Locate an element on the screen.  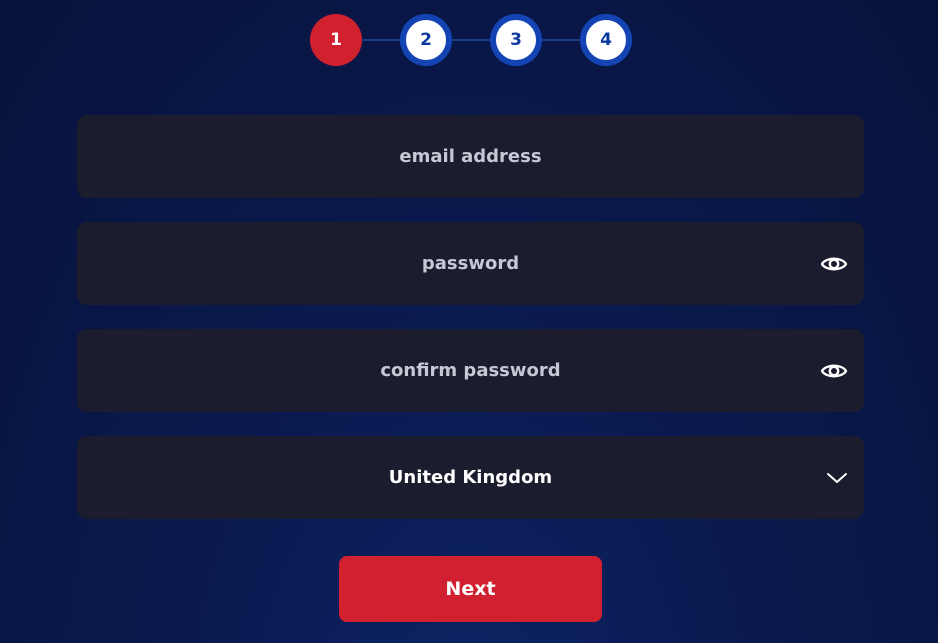
confirm-password-input is located at coordinates (470, 370).